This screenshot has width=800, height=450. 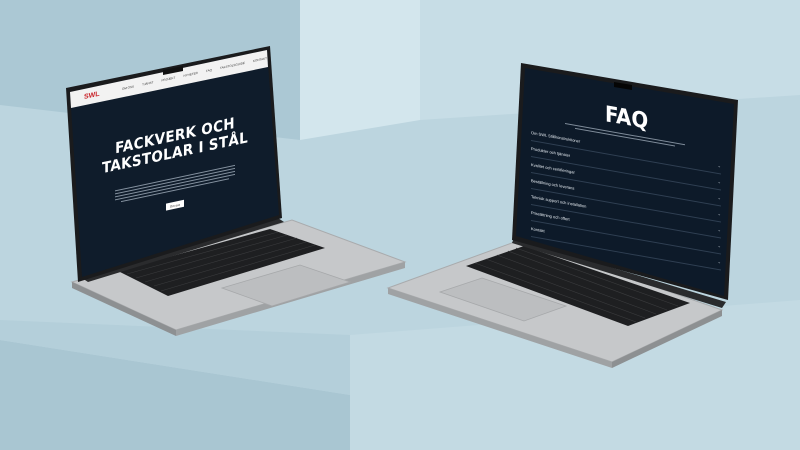 I want to click on hero-cta-label: Om oss, so click(x=175, y=205).